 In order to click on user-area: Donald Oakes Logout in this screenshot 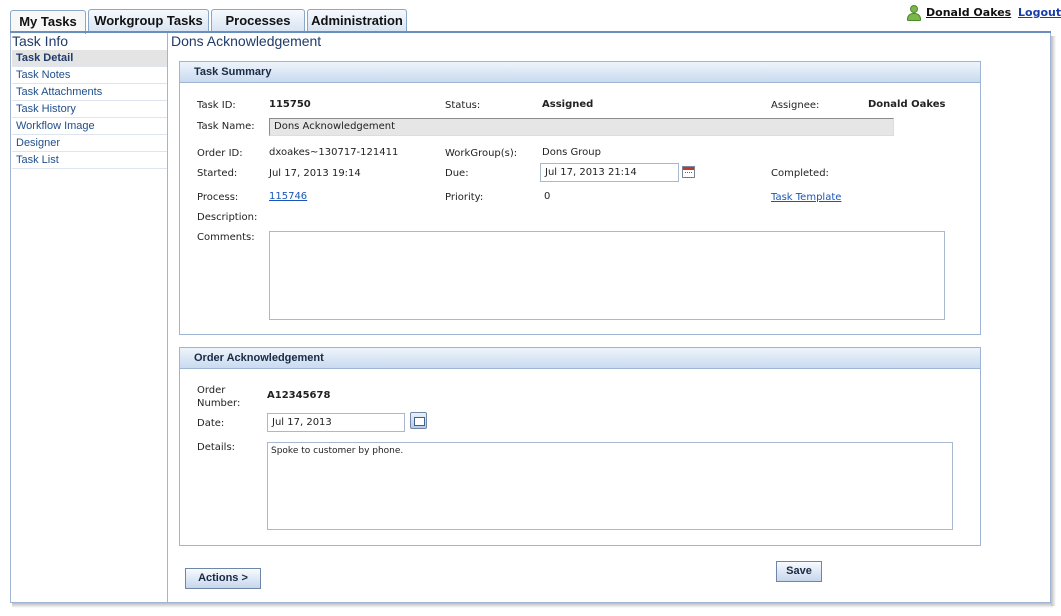, I will do `click(984, 14)`.